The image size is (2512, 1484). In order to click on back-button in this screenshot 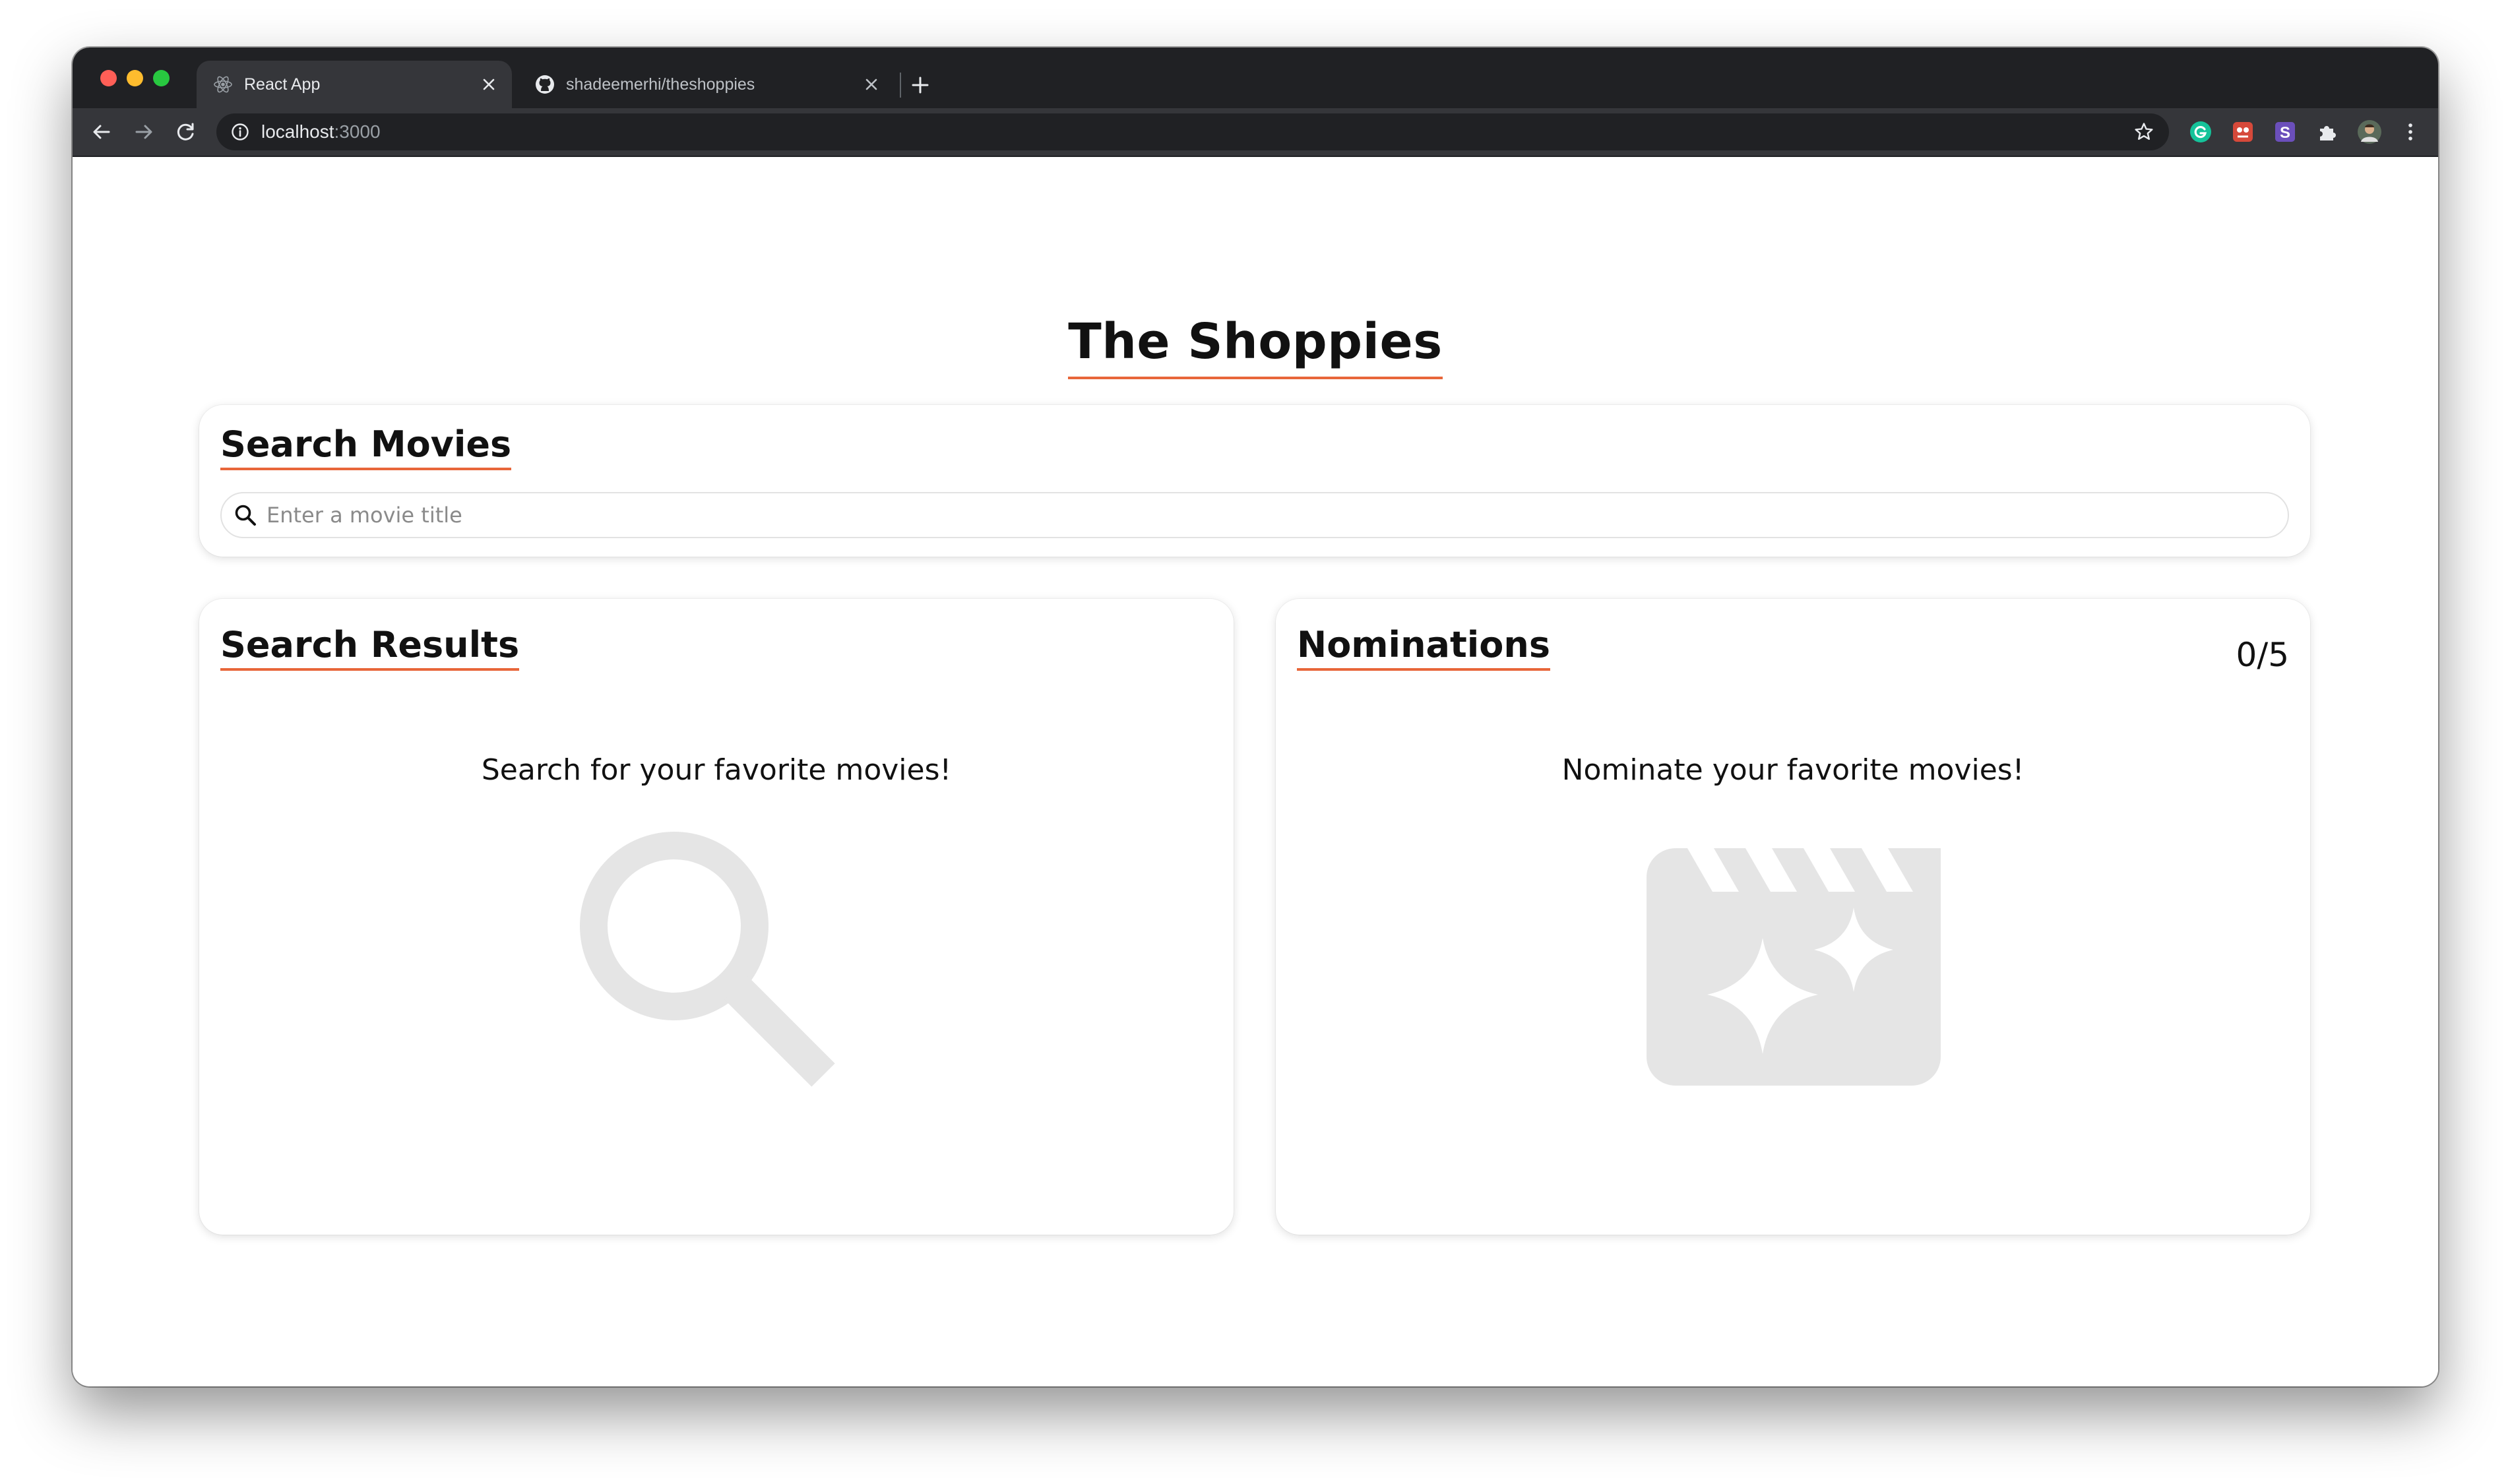, I will do `click(101, 131)`.